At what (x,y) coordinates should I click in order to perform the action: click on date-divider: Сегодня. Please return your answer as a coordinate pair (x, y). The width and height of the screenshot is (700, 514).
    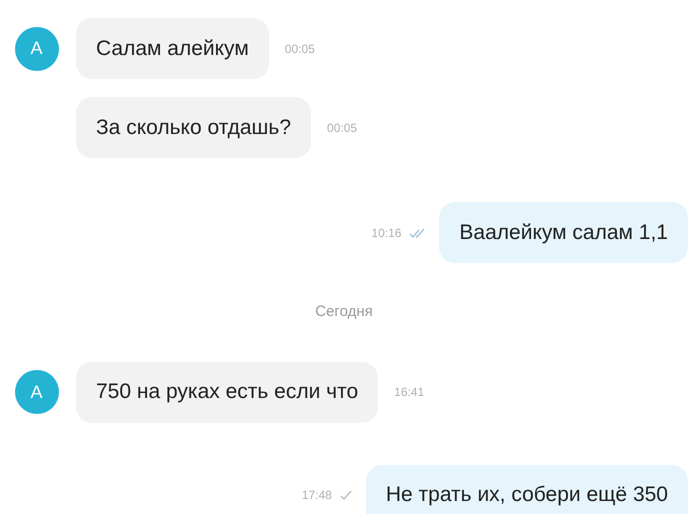
    Looking at the image, I should click on (344, 312).